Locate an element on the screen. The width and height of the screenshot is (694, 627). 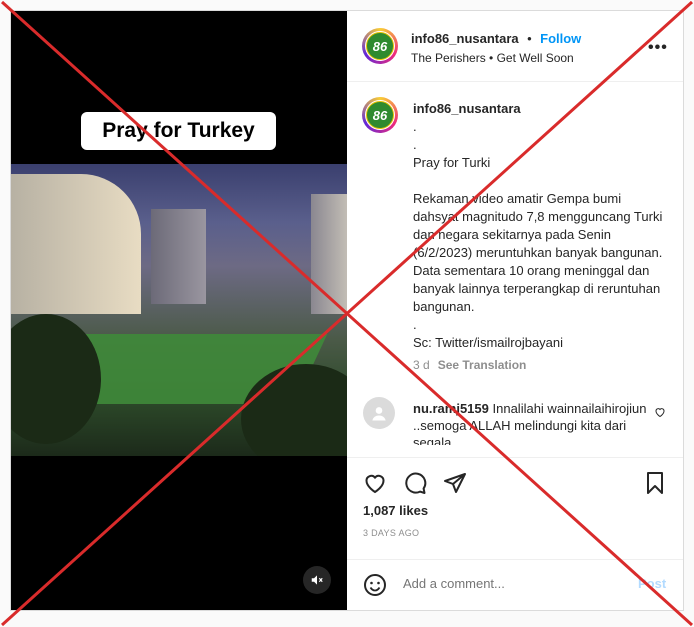
share-icon is located at coordinates (455, 483).